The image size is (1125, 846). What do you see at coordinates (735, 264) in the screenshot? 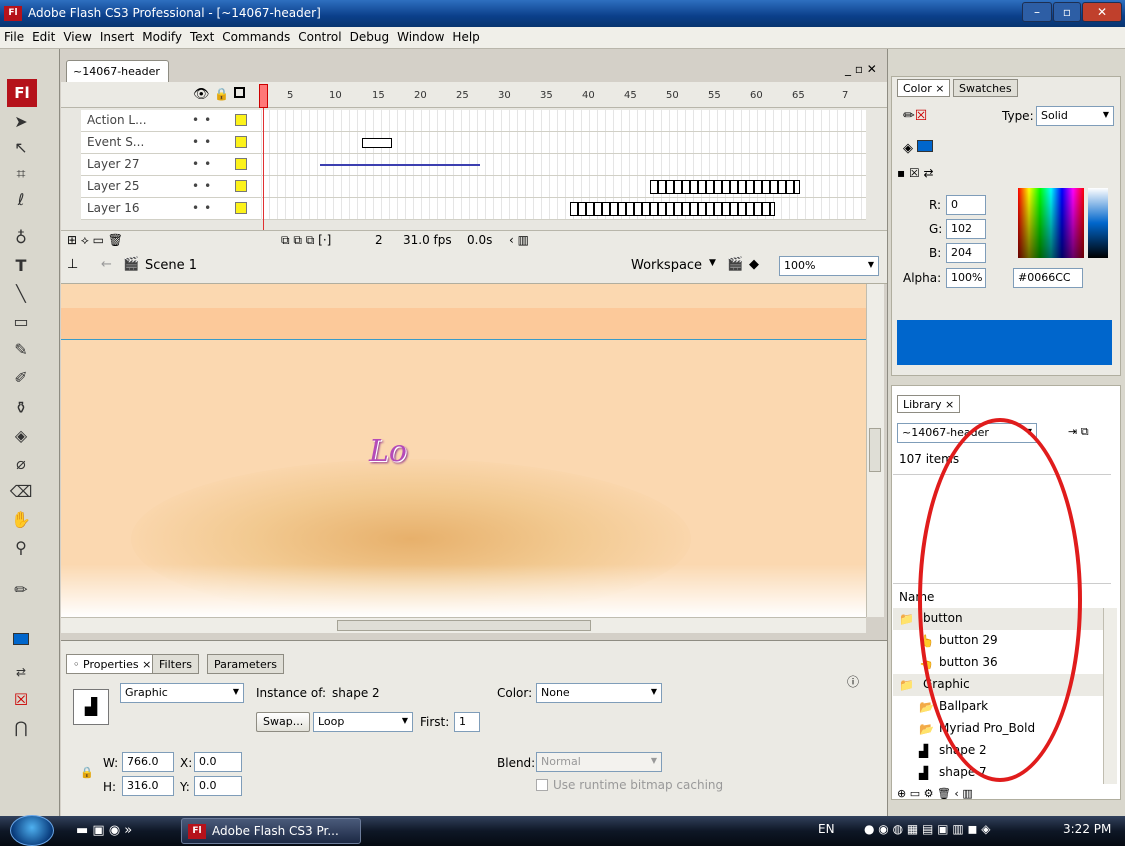
I see `edit-scene-icon: 🎬` at bounding box center [735, 264].